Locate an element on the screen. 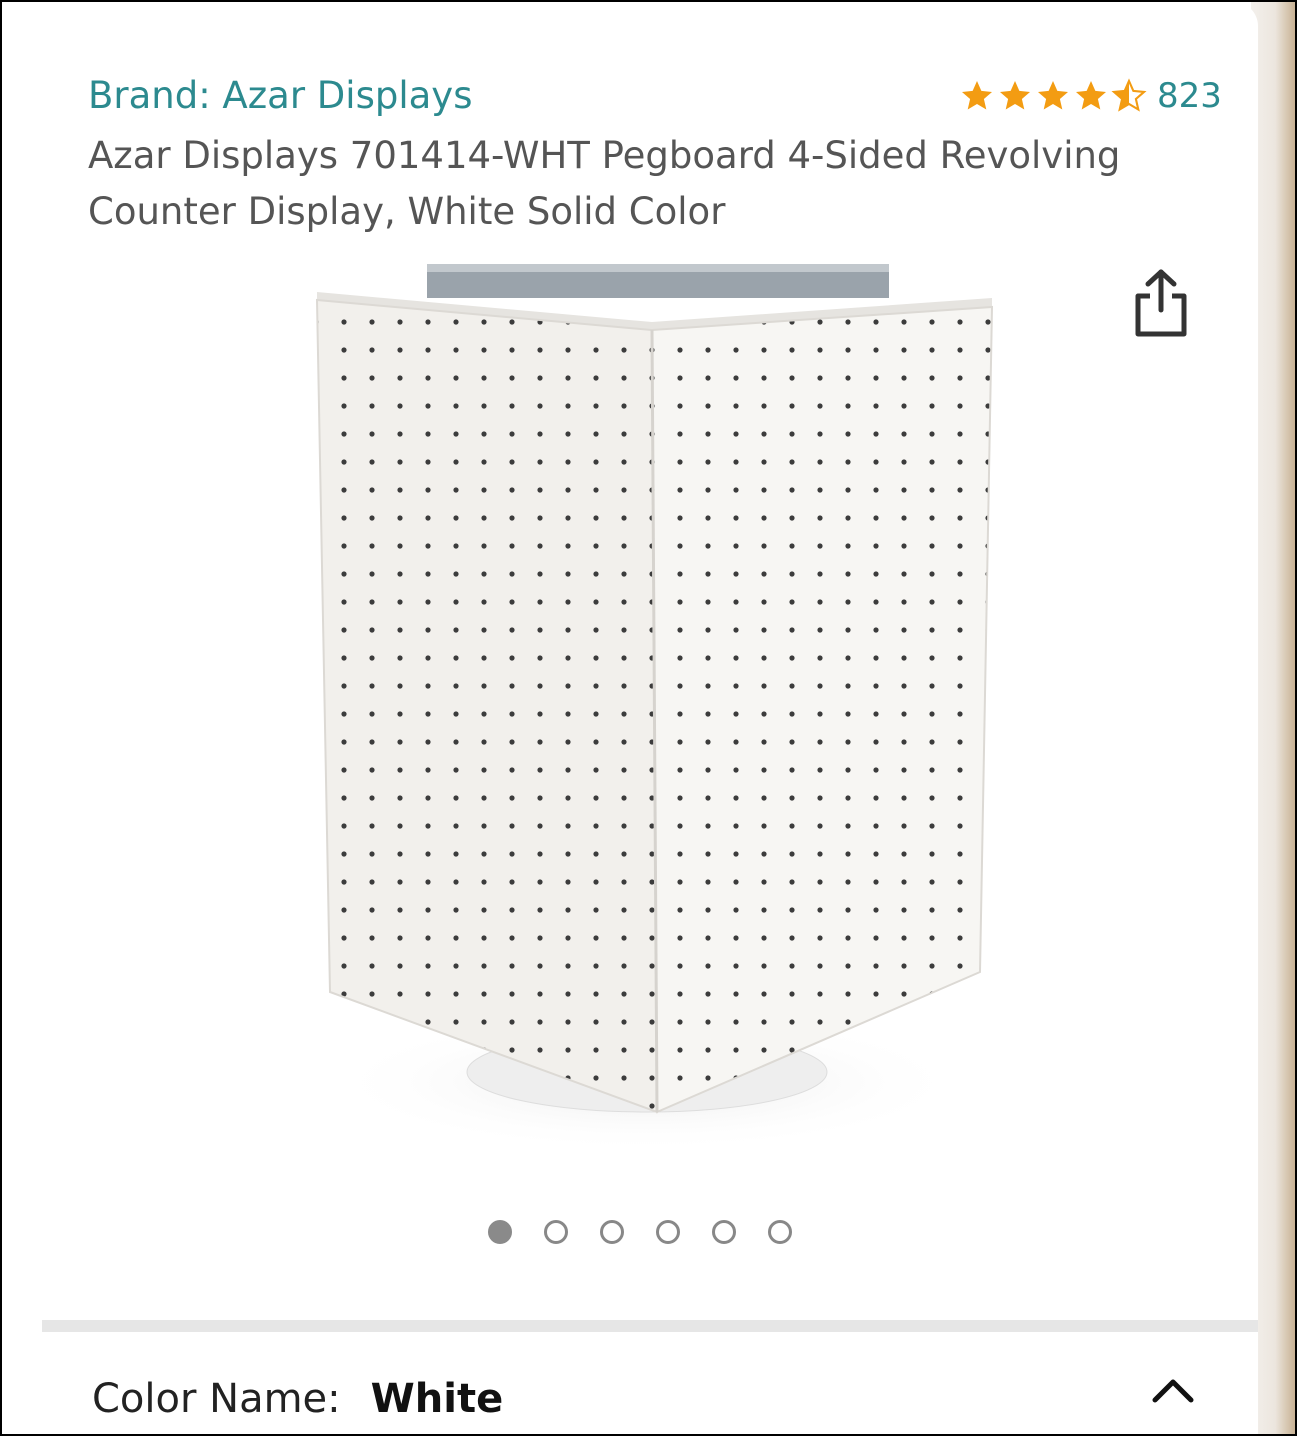  section-divider is located at coordinates (650, 1326).